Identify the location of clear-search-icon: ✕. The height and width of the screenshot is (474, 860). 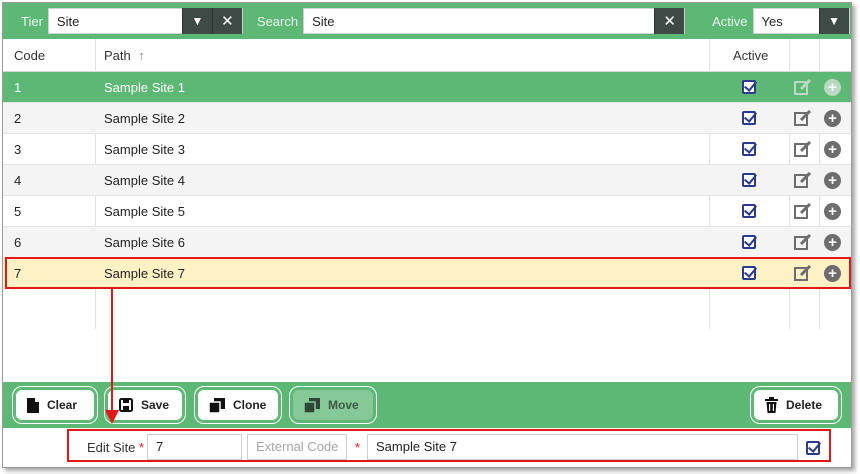
(669, 21).